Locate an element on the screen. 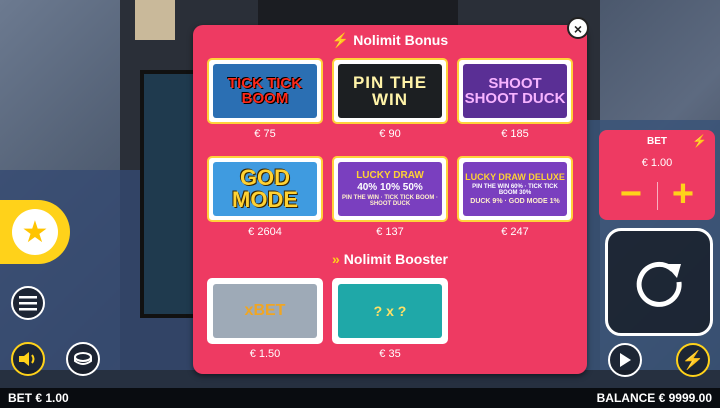  bet-value: € 1.00 is located at coordinates (657, 163).